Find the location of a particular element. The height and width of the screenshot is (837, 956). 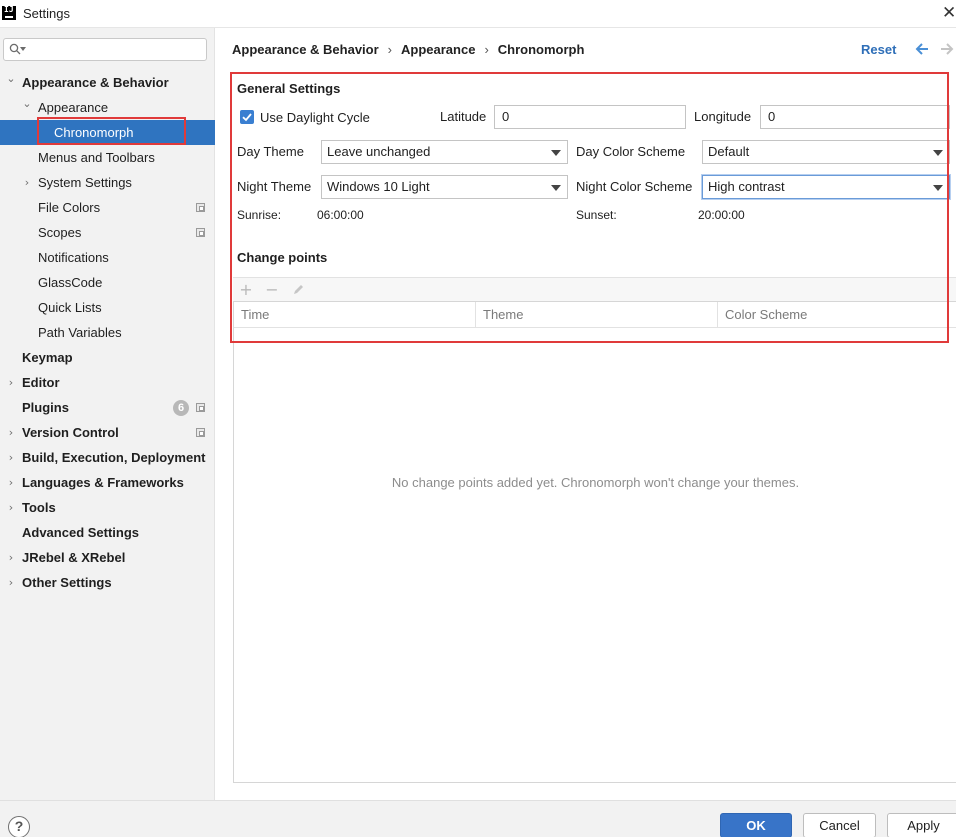

close-icon: ✕ is located at coordinates (949, 13).